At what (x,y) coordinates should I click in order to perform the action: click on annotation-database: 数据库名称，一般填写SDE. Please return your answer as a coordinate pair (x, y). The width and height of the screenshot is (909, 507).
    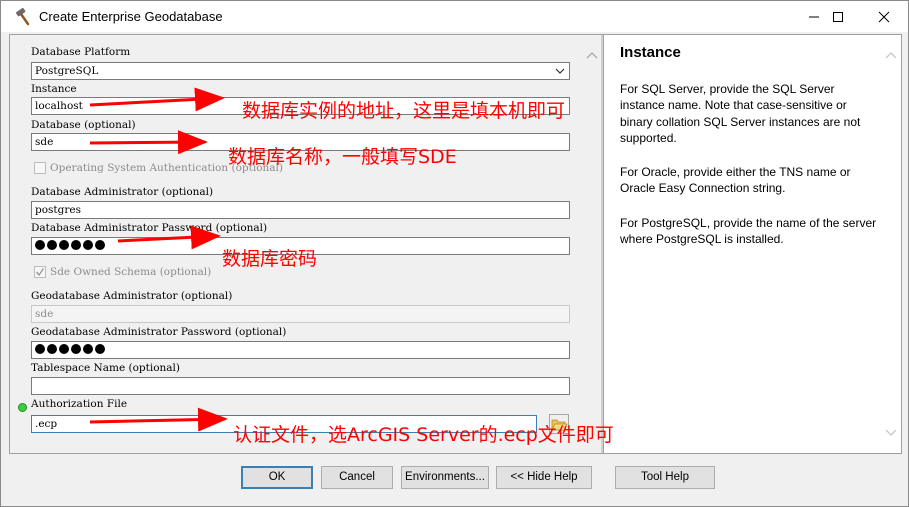
    Looking at the image, I should click on (342, 157).